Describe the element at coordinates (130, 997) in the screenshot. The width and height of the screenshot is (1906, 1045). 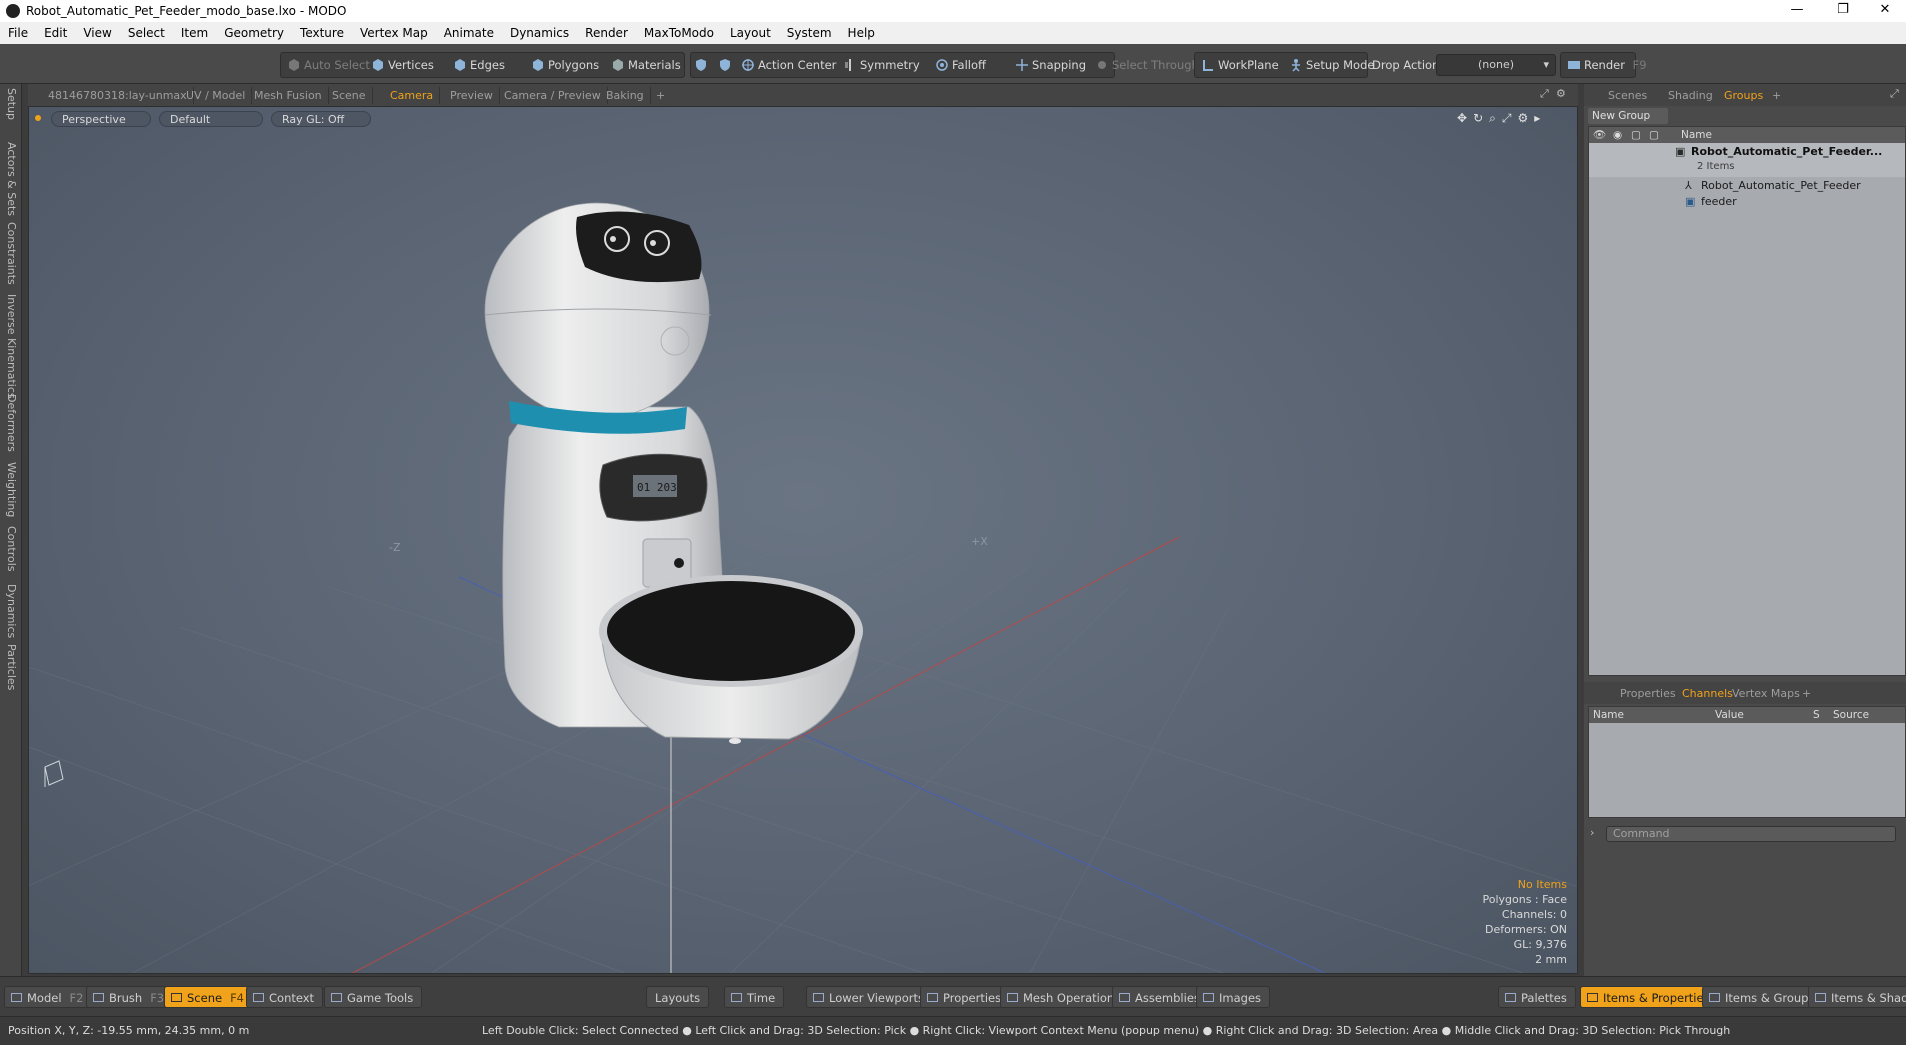
I see `brush-layout-button: Brush F3` at that location.